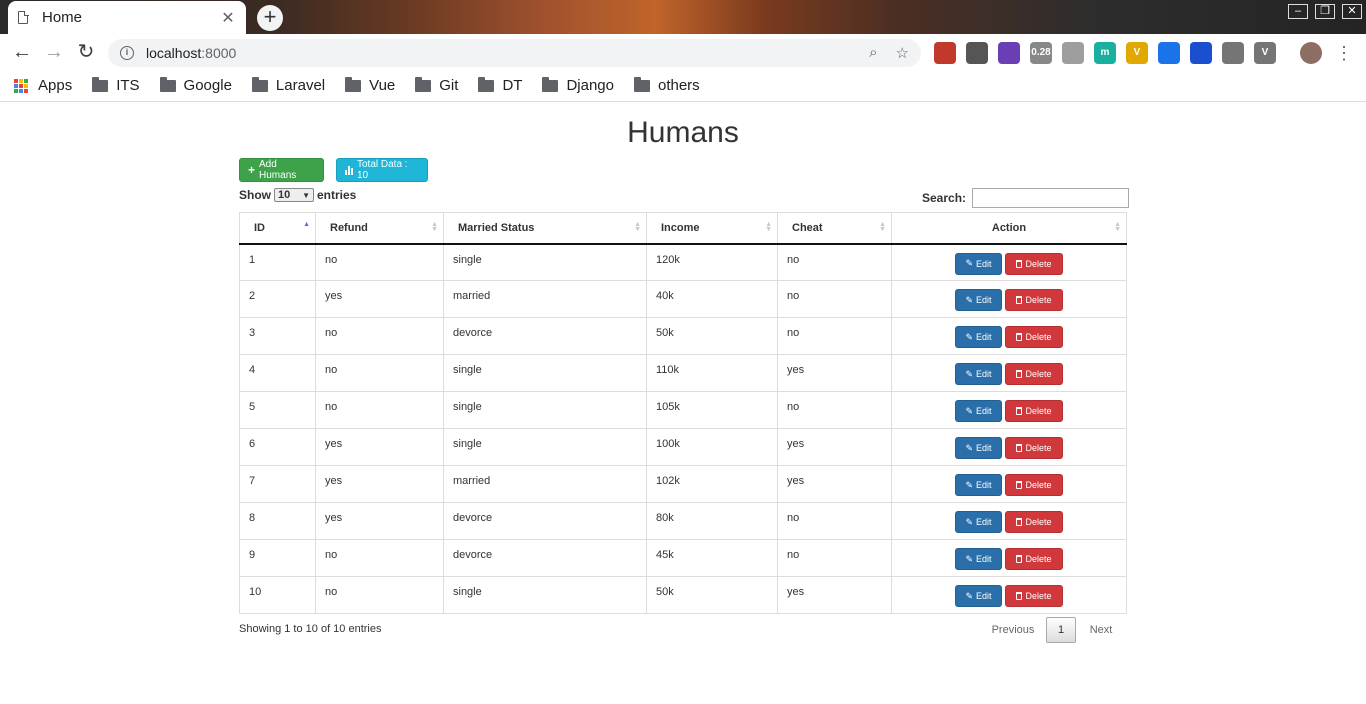 Image resolution: width=1366 pixels, height=704 pixels. I want to click on vue-devtools-icon: V, so click(1137, 53).